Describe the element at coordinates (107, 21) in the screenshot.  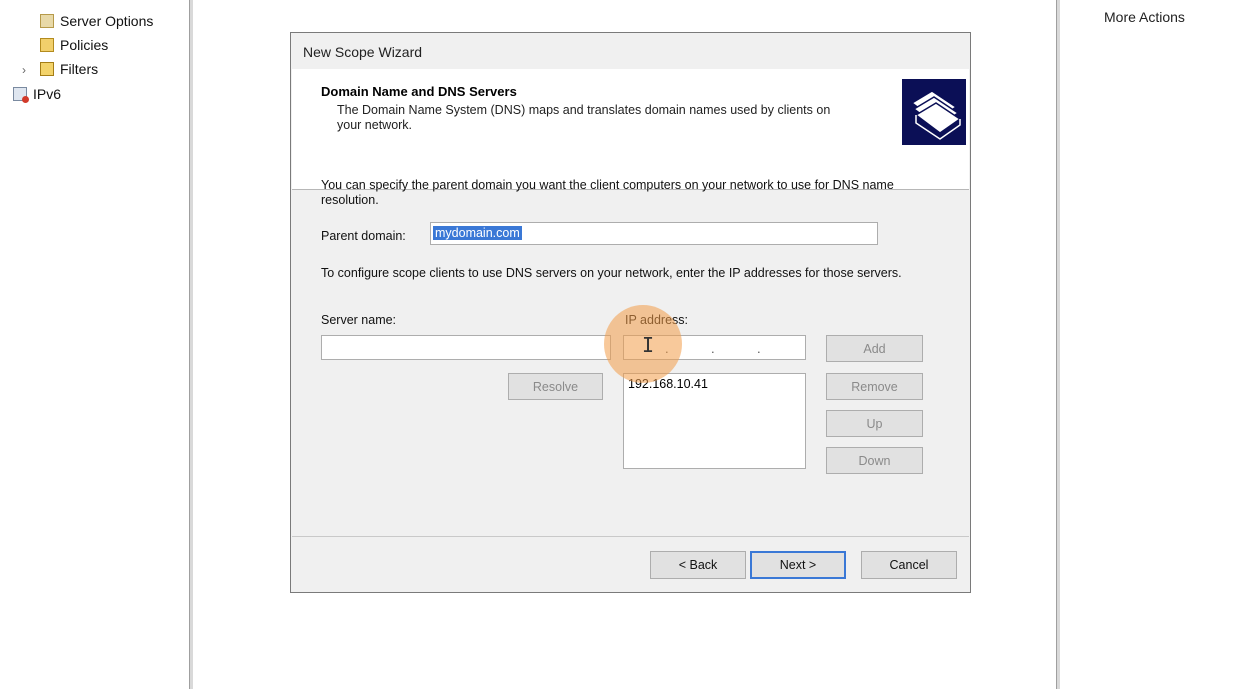
I see `tree-item-label: Server Options` at that location.